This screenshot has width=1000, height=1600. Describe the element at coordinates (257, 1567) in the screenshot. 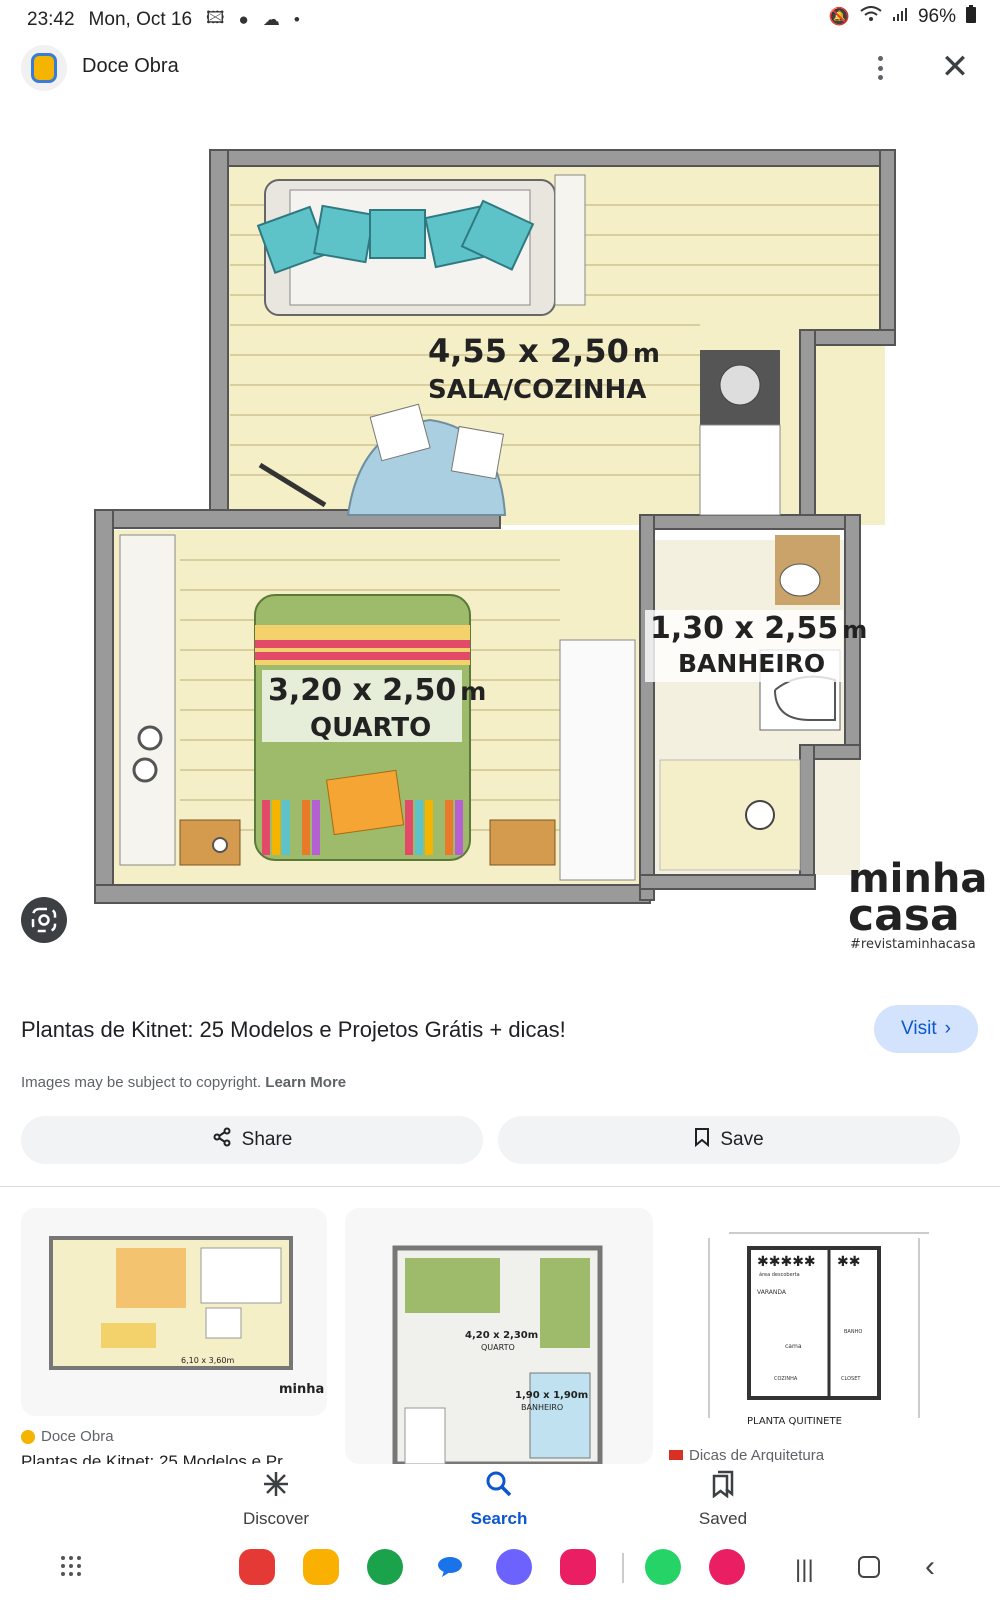

I see `flipboard-app-icon` at that location.